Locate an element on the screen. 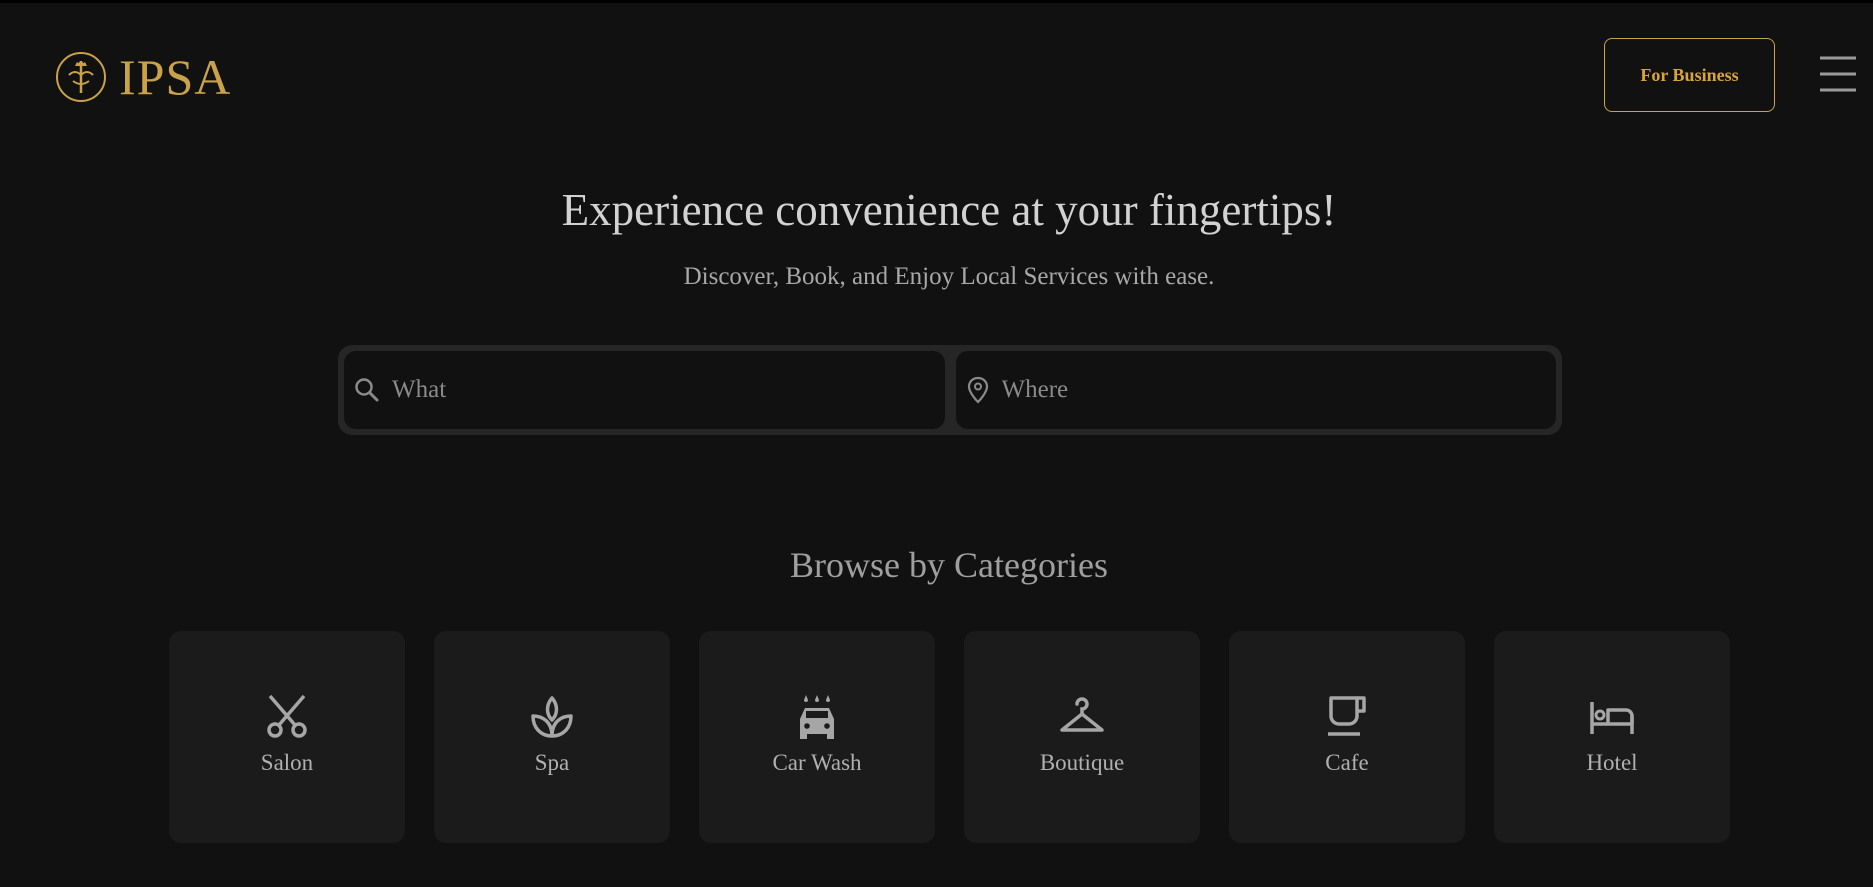  logo-text: IPSA is located at coordinates (175, 77).